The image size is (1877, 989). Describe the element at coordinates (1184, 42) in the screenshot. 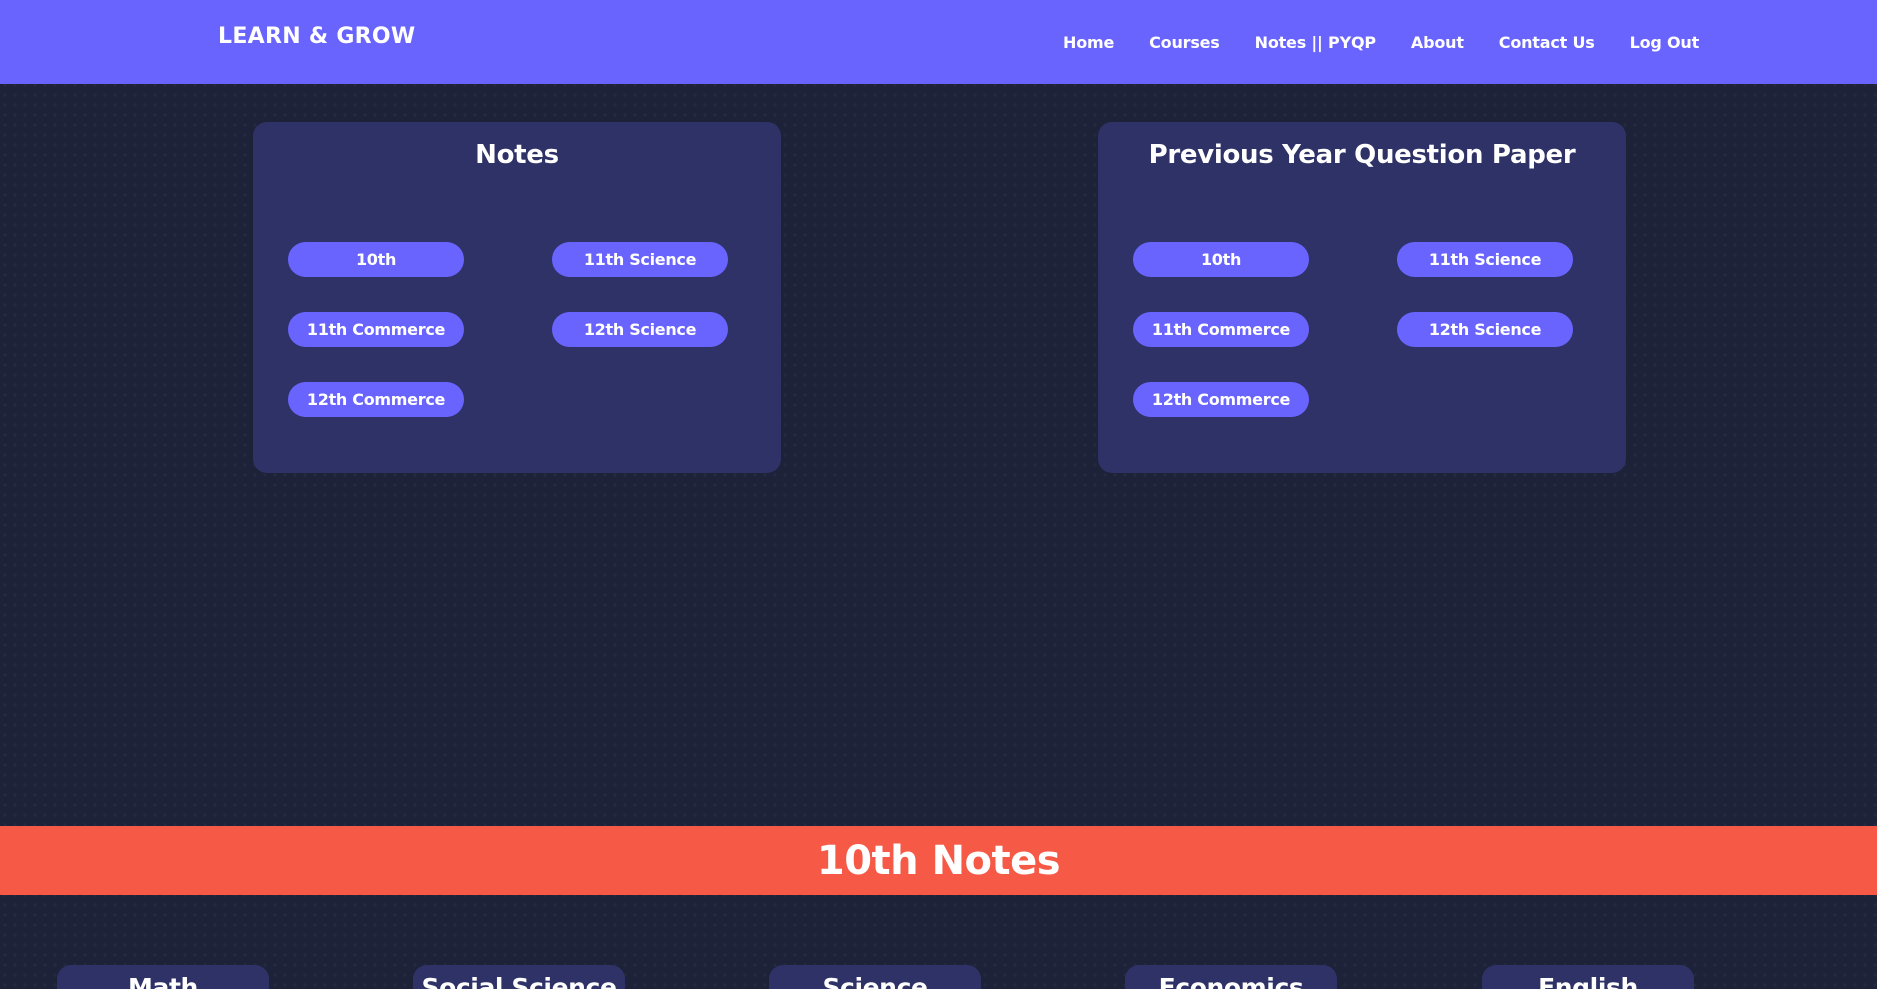

I see `nav-courses-link: Courses` at that location.